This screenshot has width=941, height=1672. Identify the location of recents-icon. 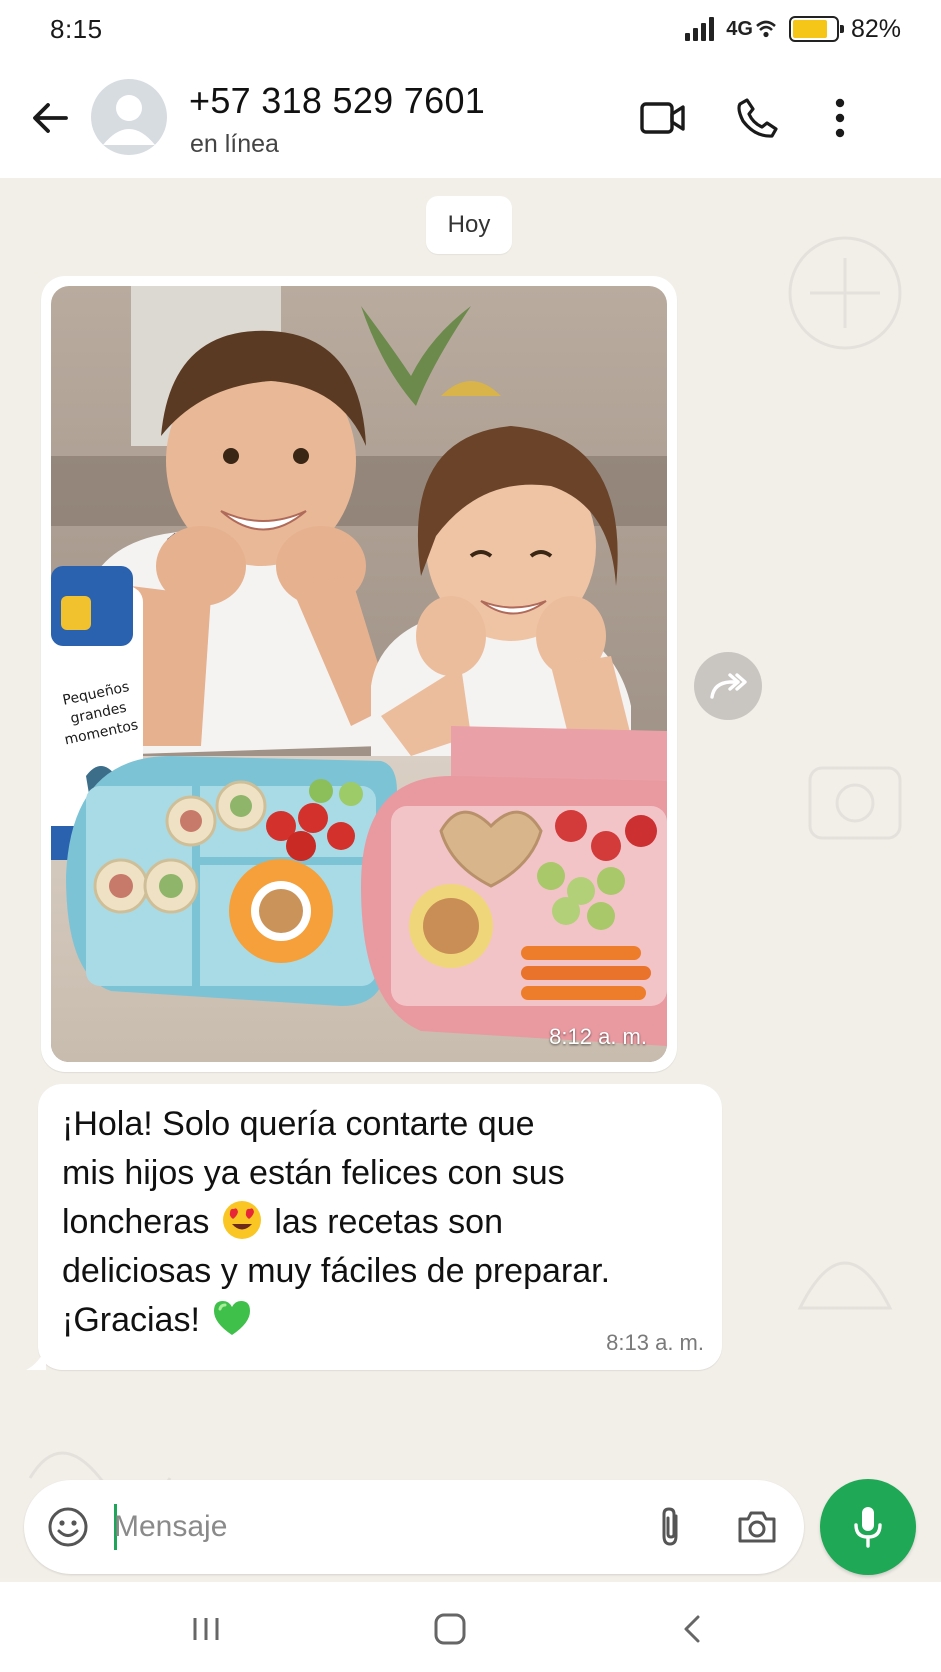
(206, 1629).